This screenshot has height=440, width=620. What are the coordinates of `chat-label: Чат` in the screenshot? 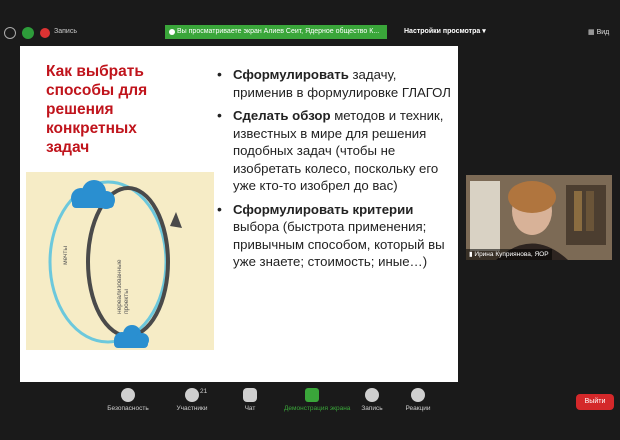 It's located at (250, 408).